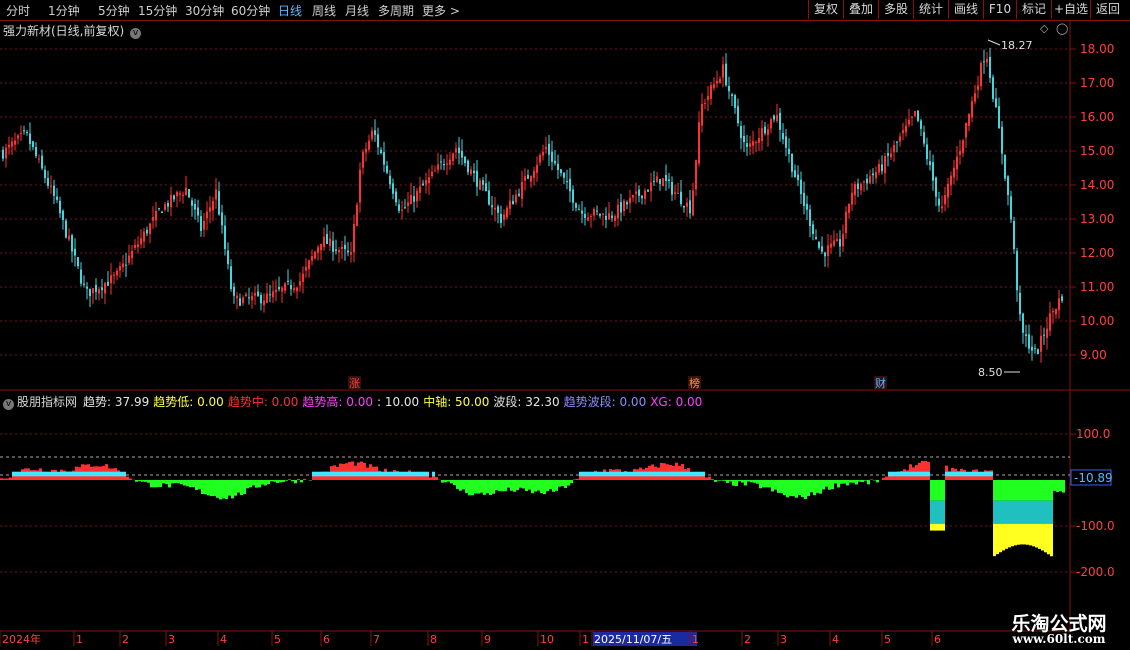 This screenshot has width=1130, height=650. I want to click on back-button: 返回, so click(1107, 9).